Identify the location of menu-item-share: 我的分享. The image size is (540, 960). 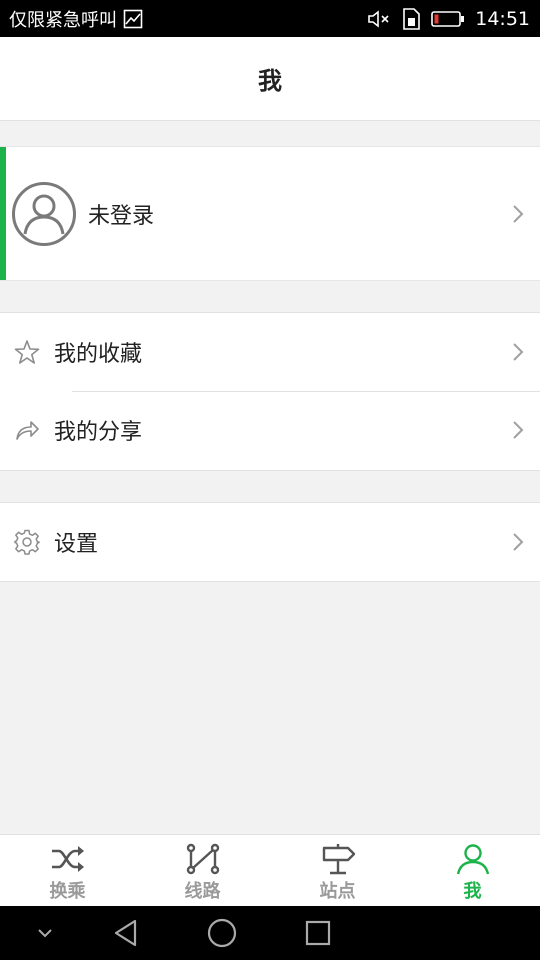
(270, 430).